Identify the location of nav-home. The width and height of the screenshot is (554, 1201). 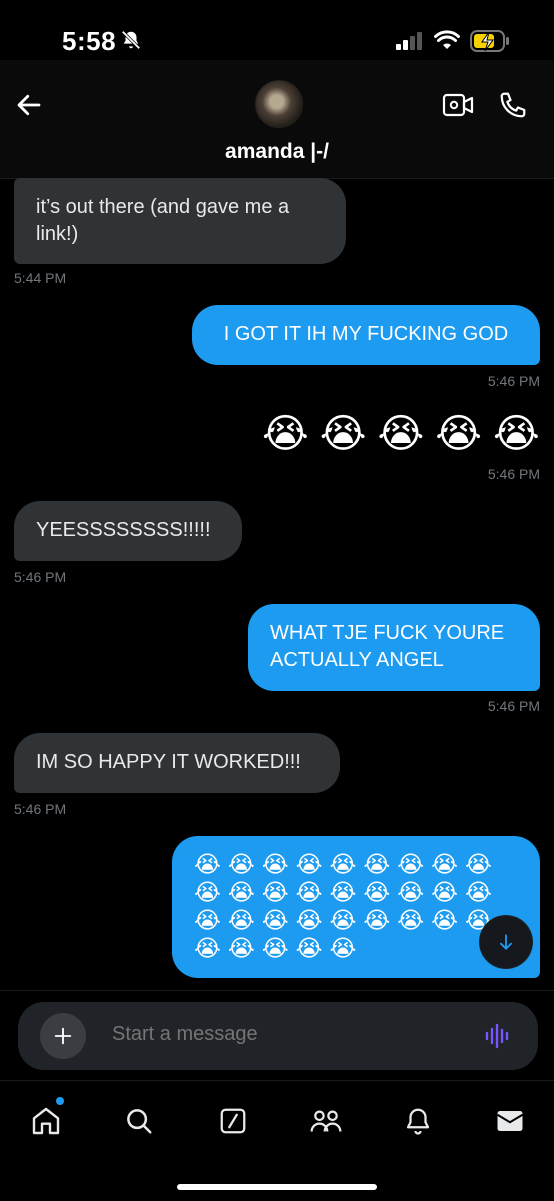
(46, 1121).